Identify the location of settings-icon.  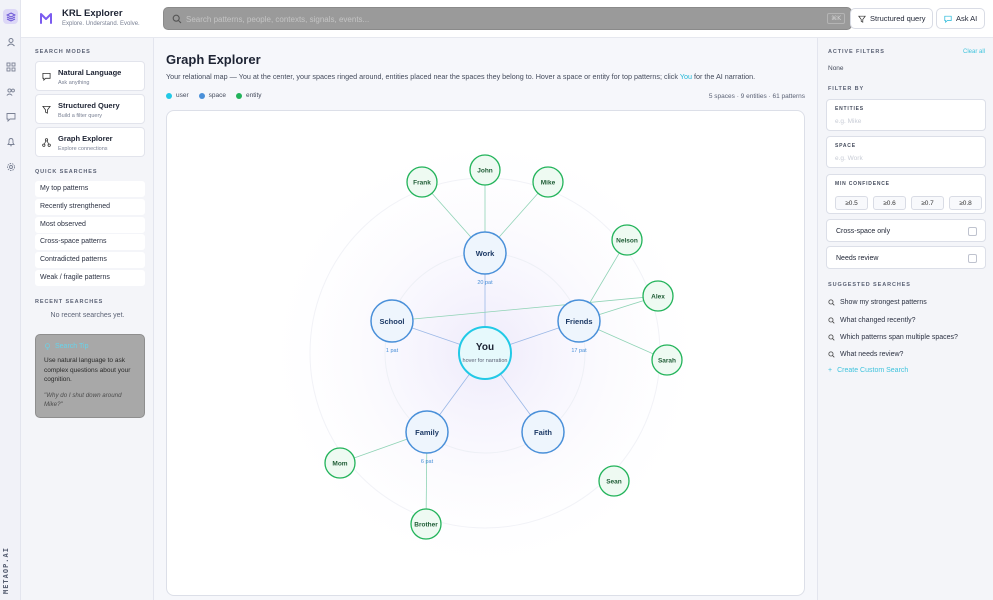
(10, 166).